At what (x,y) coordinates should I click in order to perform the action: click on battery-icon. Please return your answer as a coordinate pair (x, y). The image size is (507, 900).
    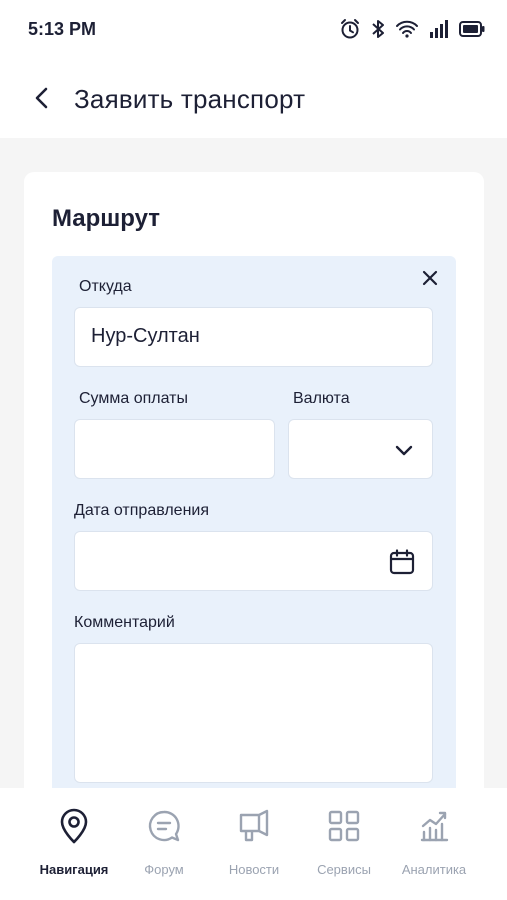
    Looking at the image, I should click on (472, 29).